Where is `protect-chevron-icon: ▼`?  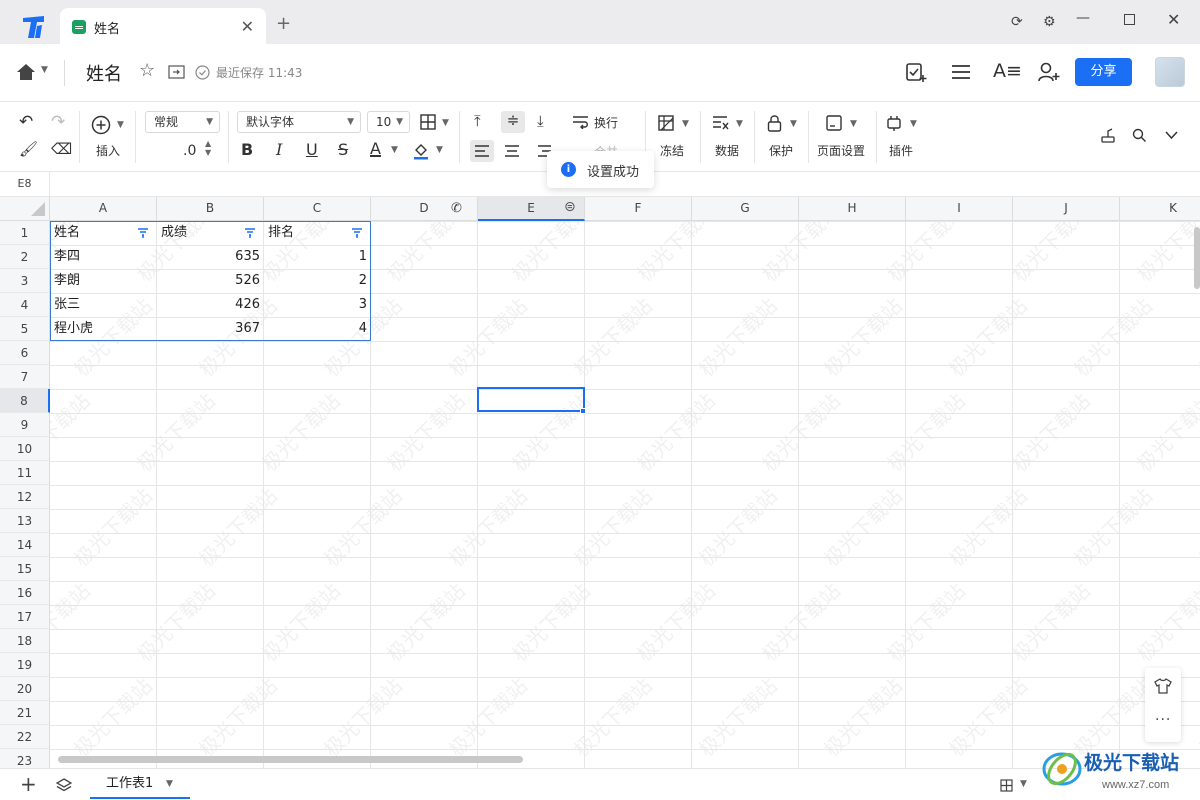
protect-chevron-icon: ▼ is located at coordinates (793, 124).